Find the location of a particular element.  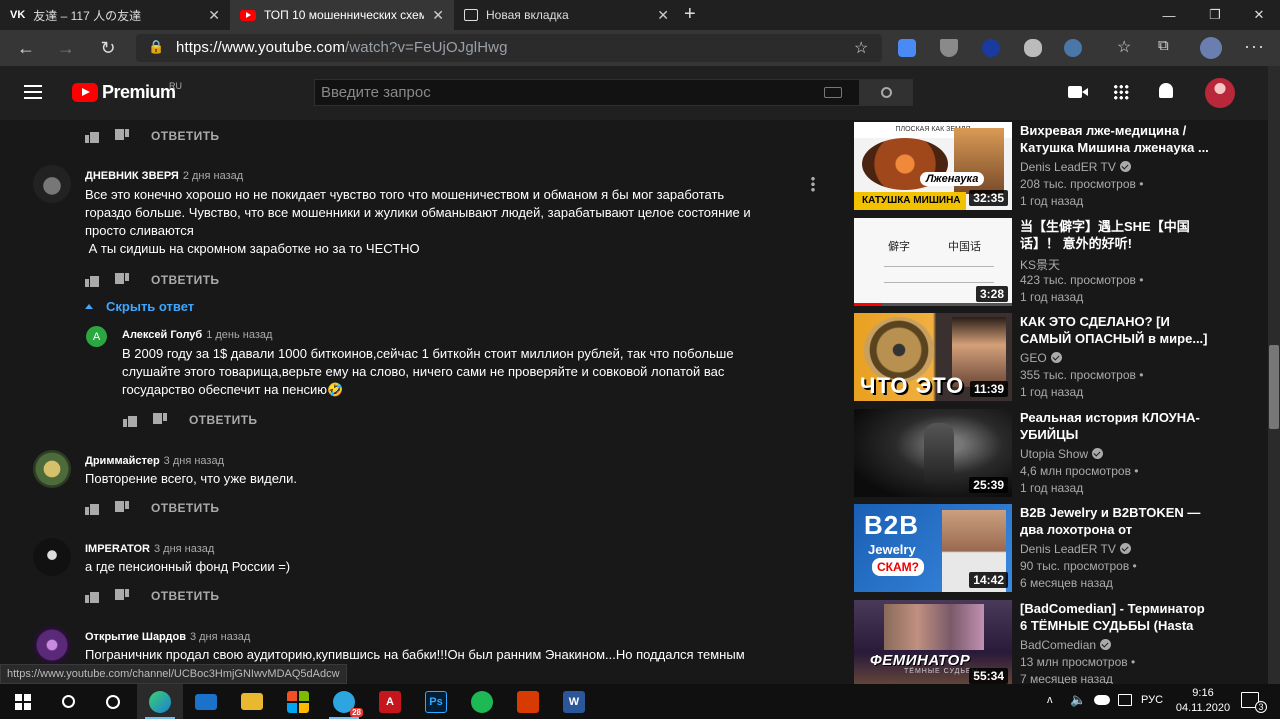

comment-time: 2 дня назад is located at coordinates (213, 176).